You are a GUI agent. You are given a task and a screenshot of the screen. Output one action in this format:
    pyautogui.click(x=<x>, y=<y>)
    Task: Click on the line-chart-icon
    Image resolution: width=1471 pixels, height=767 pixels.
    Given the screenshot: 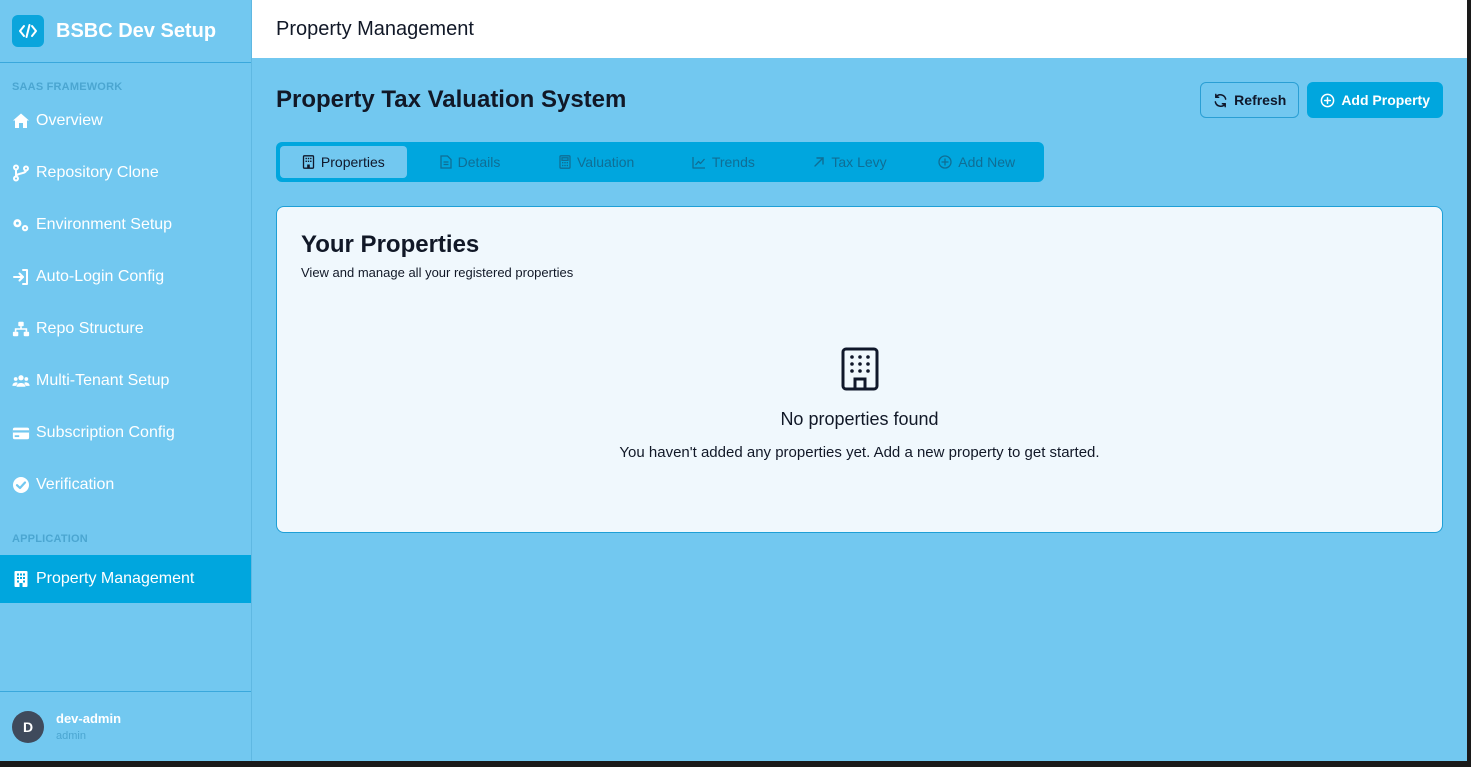 What is the action you would take?
    pyautogui.click(x=699, y=162)
    